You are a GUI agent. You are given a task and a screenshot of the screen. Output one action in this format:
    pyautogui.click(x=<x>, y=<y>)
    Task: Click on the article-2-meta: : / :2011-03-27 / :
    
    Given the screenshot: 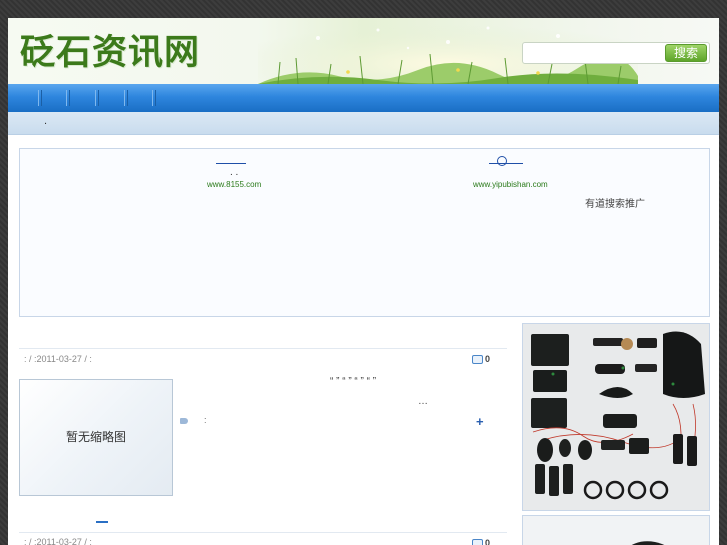 What is the action you would take?
    pyautogui.click(x=58, y=541)
    